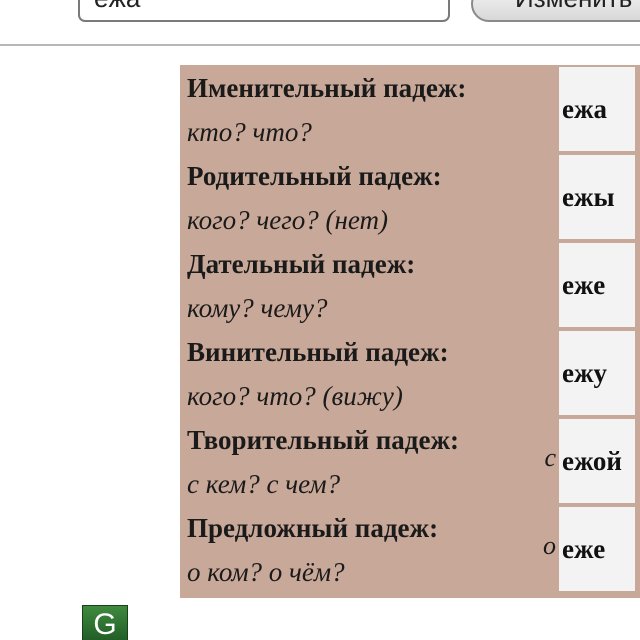 The image size is (640, 640). I want to click on case-name: Творительный падеж:, so click(323, 440).